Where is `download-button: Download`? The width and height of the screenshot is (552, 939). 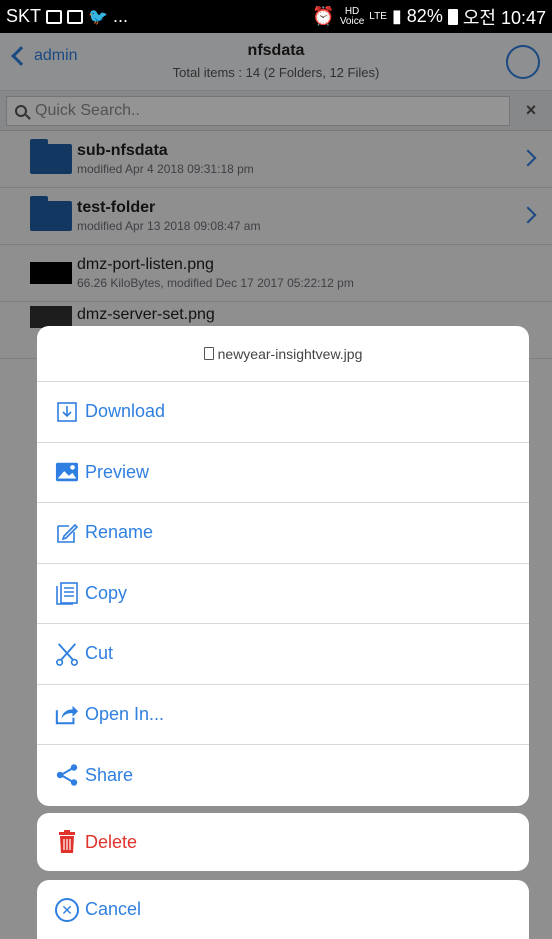
download-button: Download is located at coordinates (283, 412).